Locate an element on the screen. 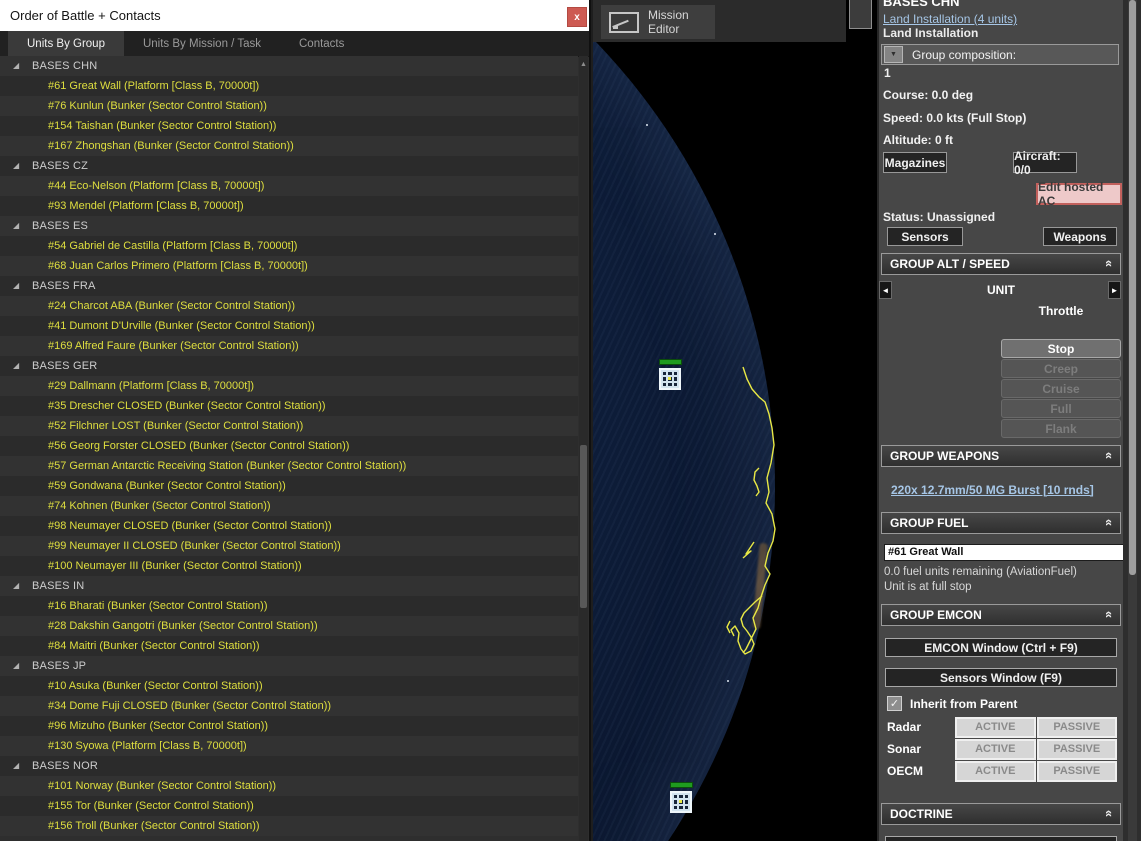  oecm-active-button: ACTIVE is located at coordinates (995, 771).